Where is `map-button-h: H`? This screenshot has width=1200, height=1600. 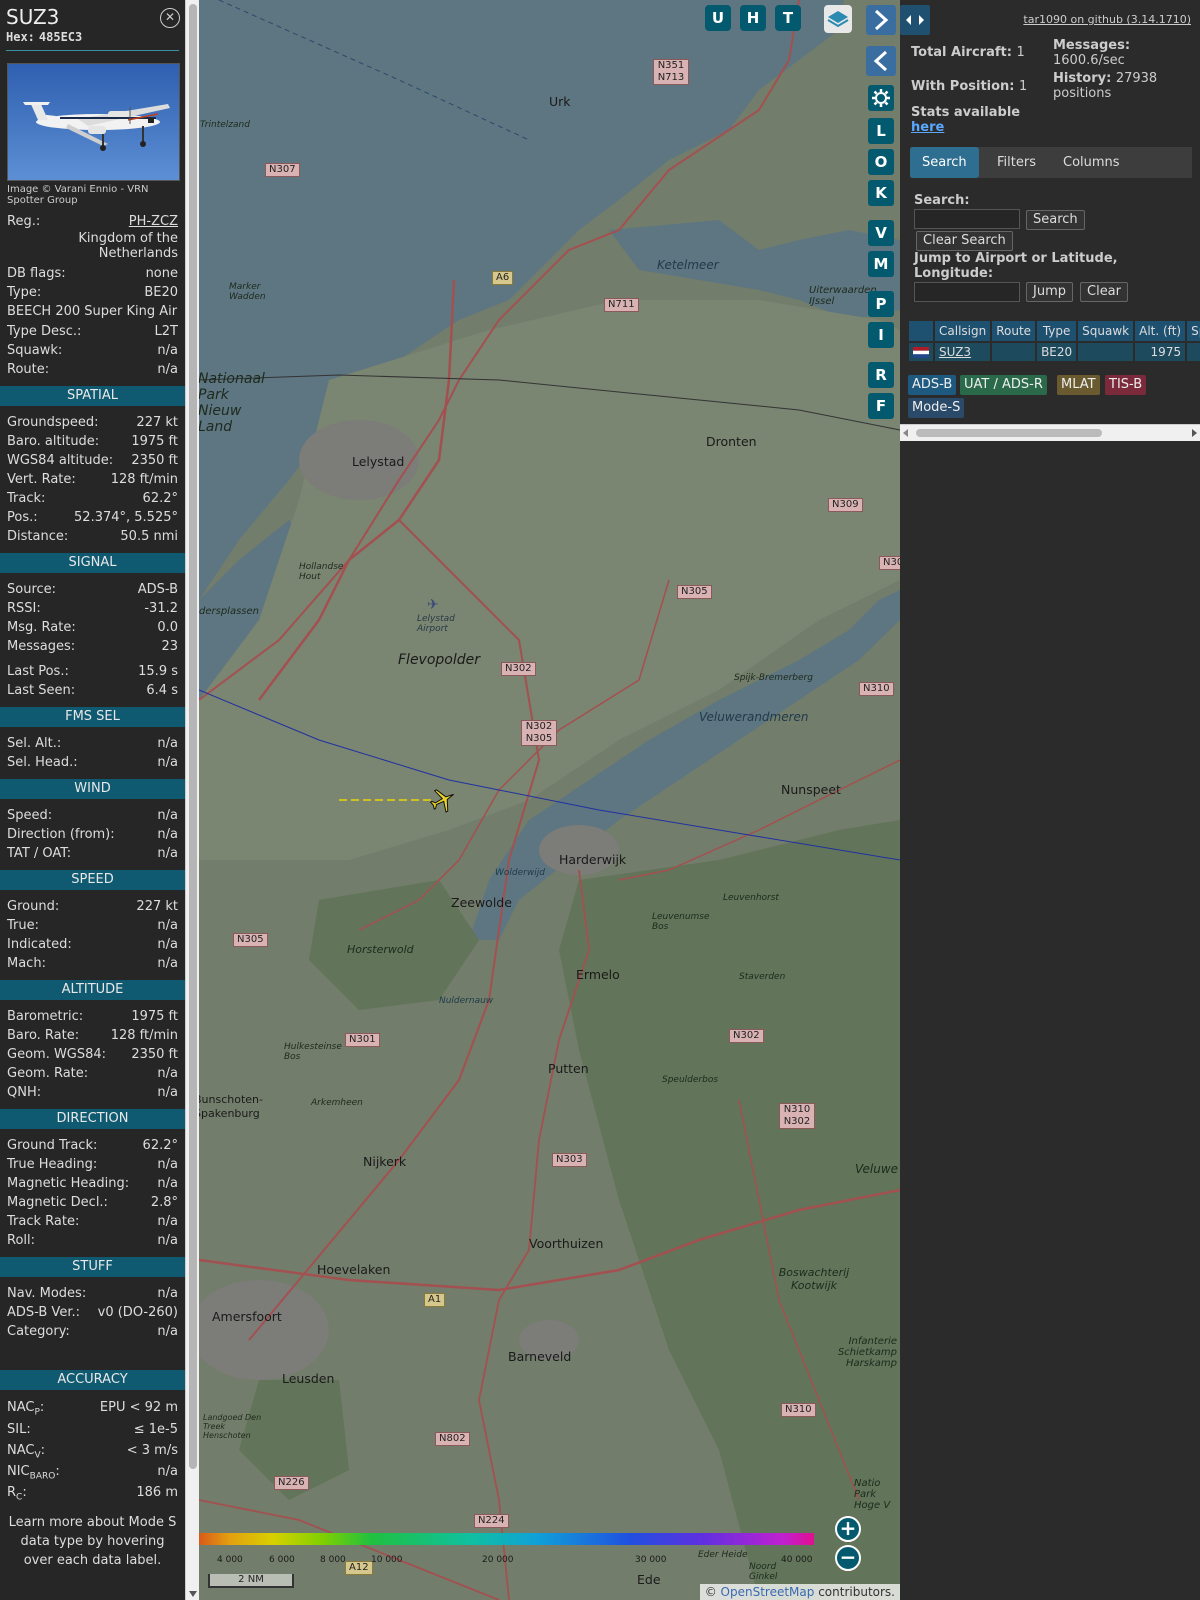 map-button-h: H is located at coordinates (753, 18).